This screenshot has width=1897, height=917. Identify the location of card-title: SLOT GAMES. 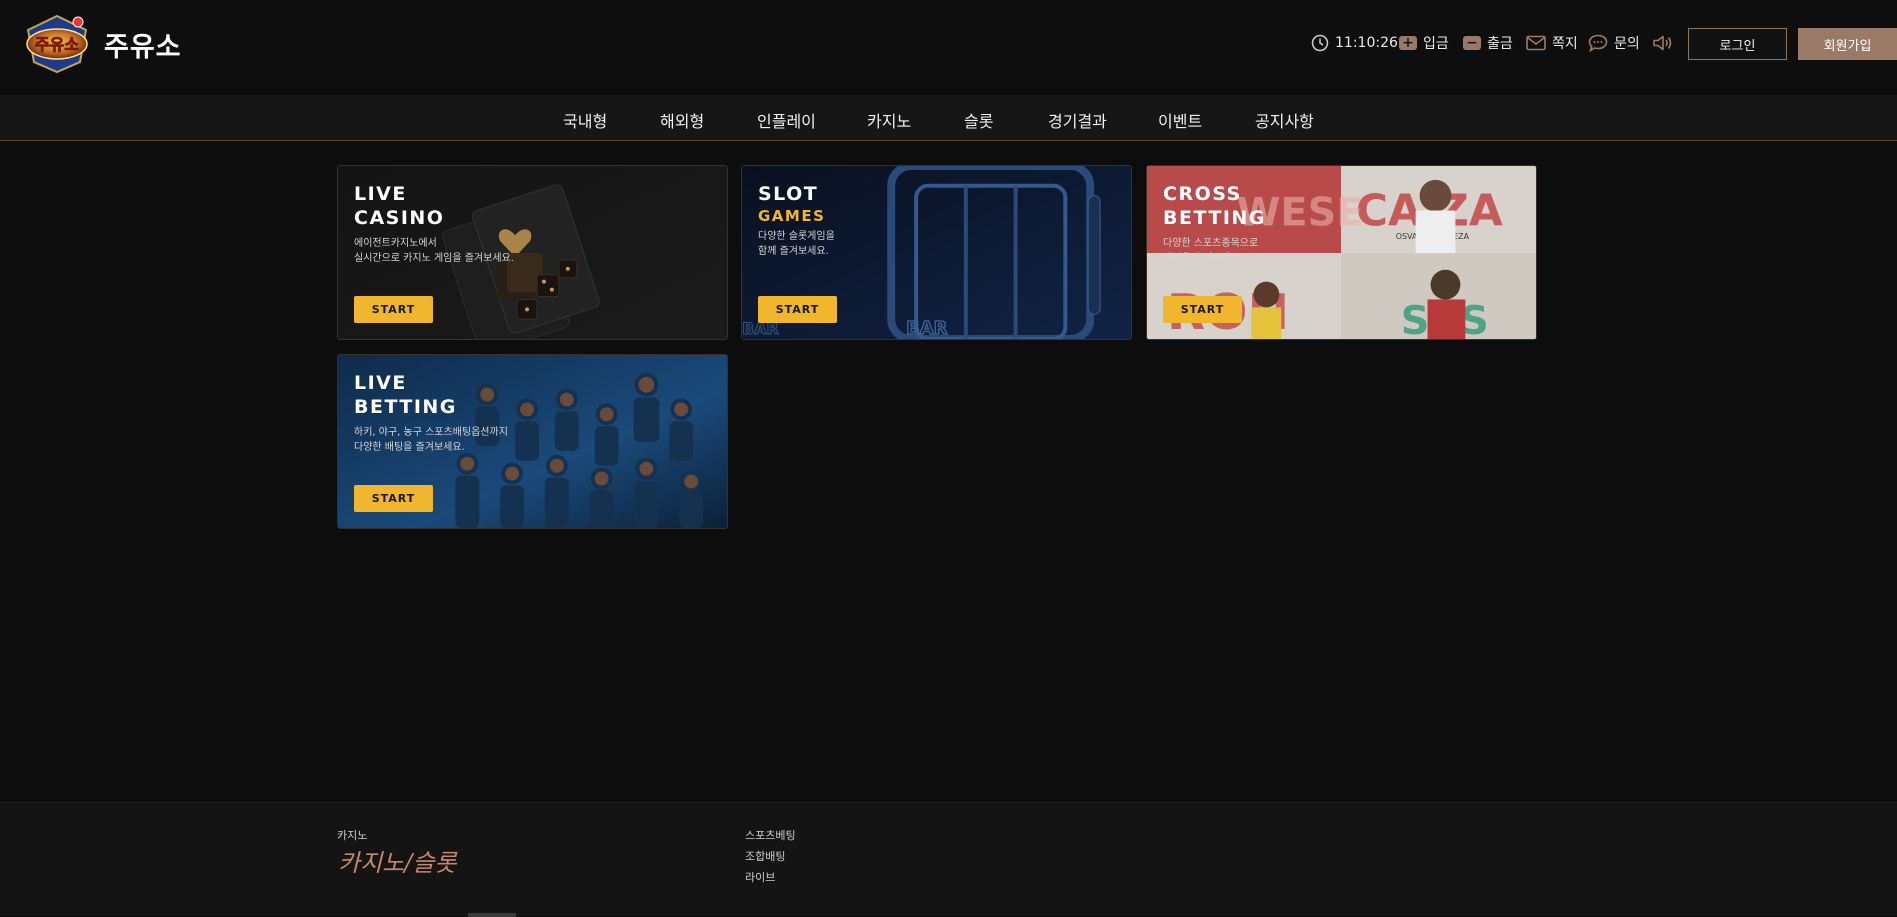
(792, 204).